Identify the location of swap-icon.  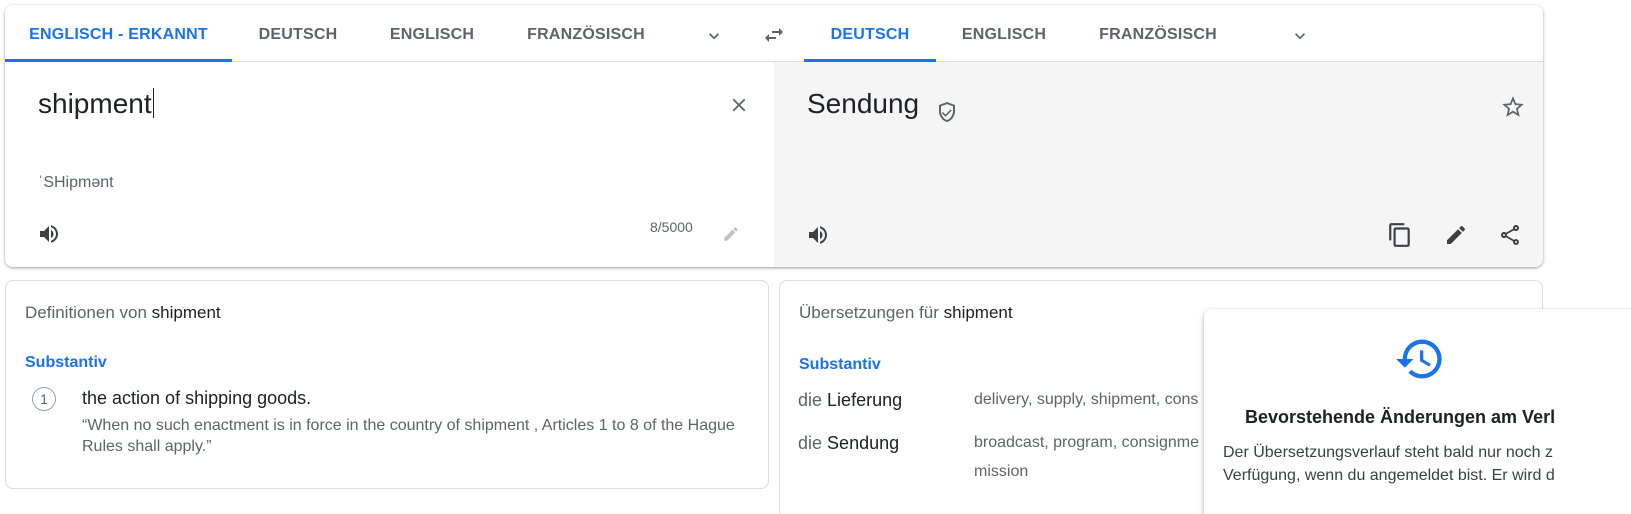
(774, 35).